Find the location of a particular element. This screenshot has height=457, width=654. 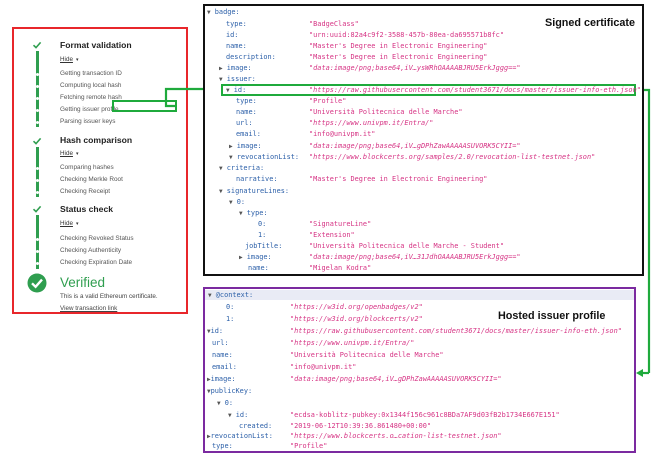

json-line: ▼publicKey: is located at coordinates (230, 391).